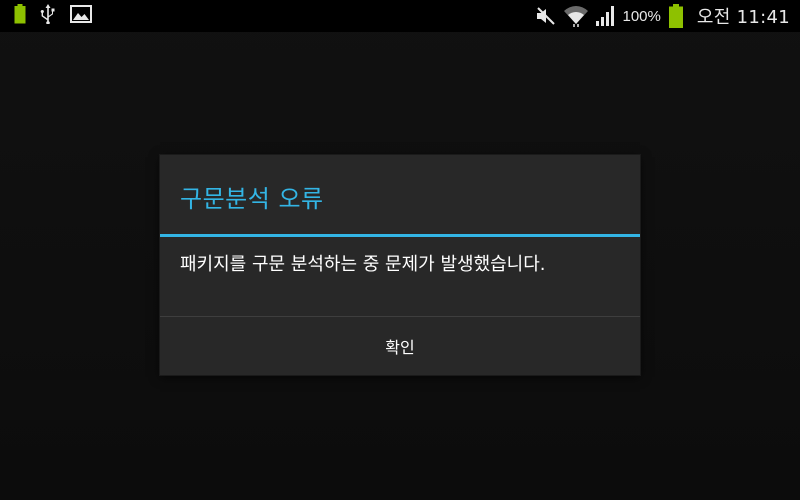  Describe the element at coordinates (252, 199) in the screenshot. I see `dialog-title: 구문분석 오류` at that location.